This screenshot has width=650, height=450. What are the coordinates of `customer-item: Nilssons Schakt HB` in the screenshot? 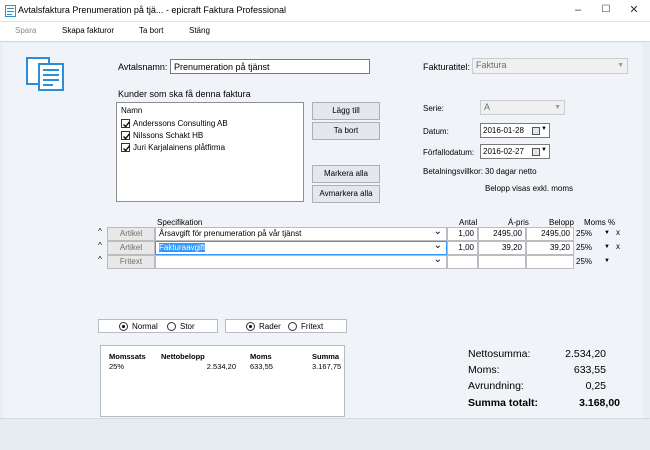 It's located at (162, 136).